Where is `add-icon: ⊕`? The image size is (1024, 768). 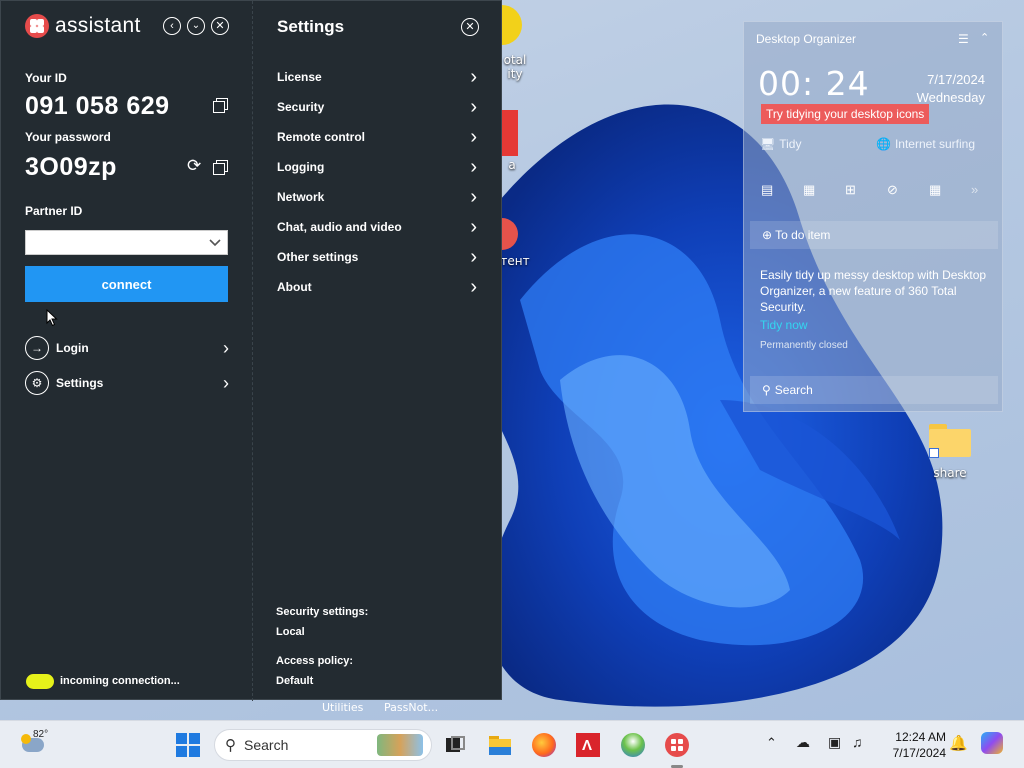 add-icon: ⊕ is located at coordinates (767, 235).